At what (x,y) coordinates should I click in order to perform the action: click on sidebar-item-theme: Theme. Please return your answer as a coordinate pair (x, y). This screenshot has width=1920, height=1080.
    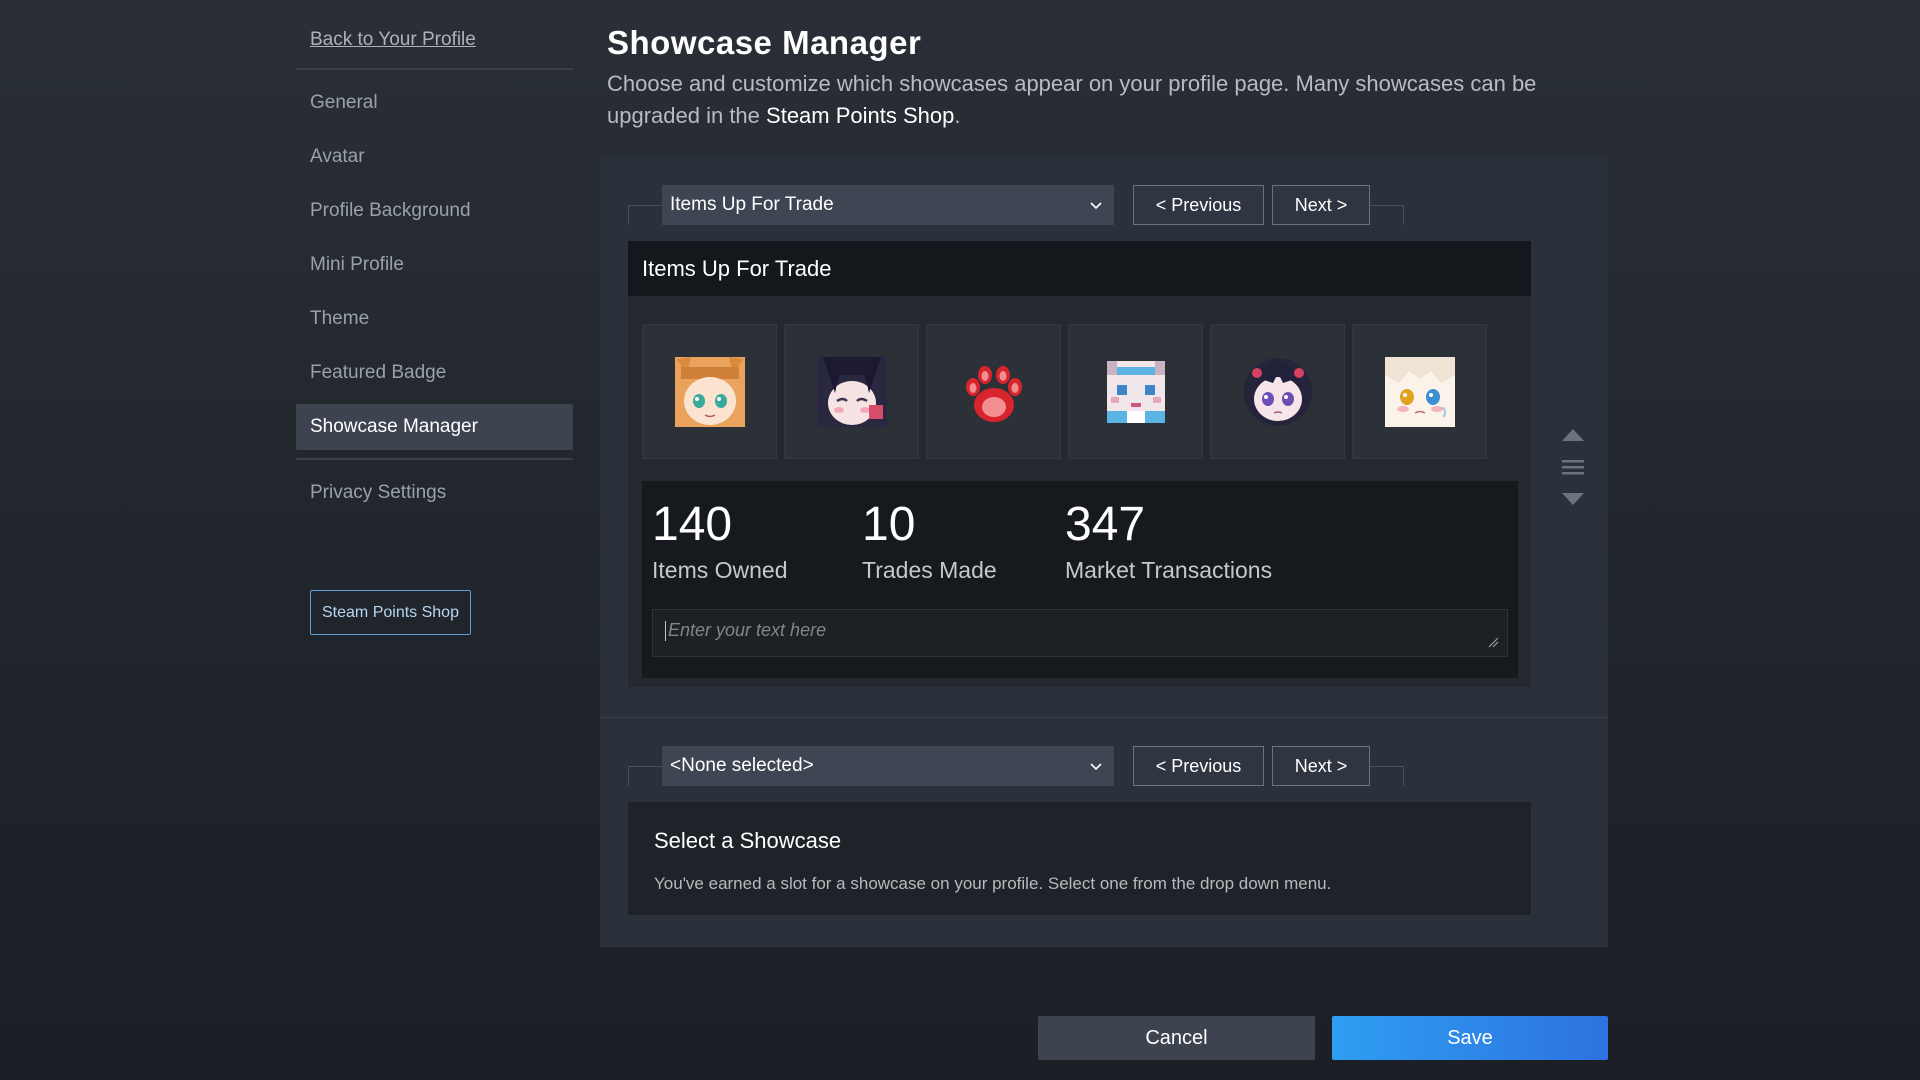
    Looking at the image, I should click on (434, 319).